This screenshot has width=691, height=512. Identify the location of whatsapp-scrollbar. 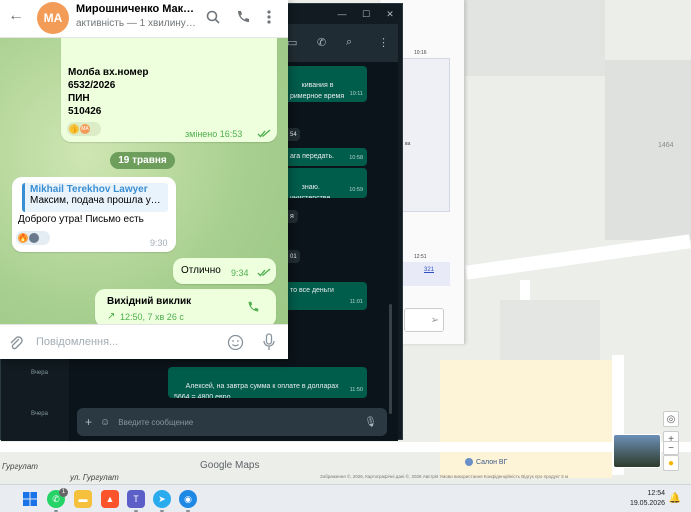
(390, 359).